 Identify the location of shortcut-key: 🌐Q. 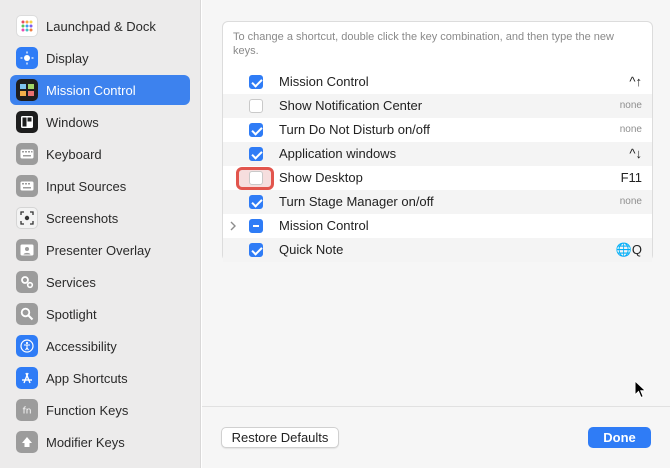
(629, 250).